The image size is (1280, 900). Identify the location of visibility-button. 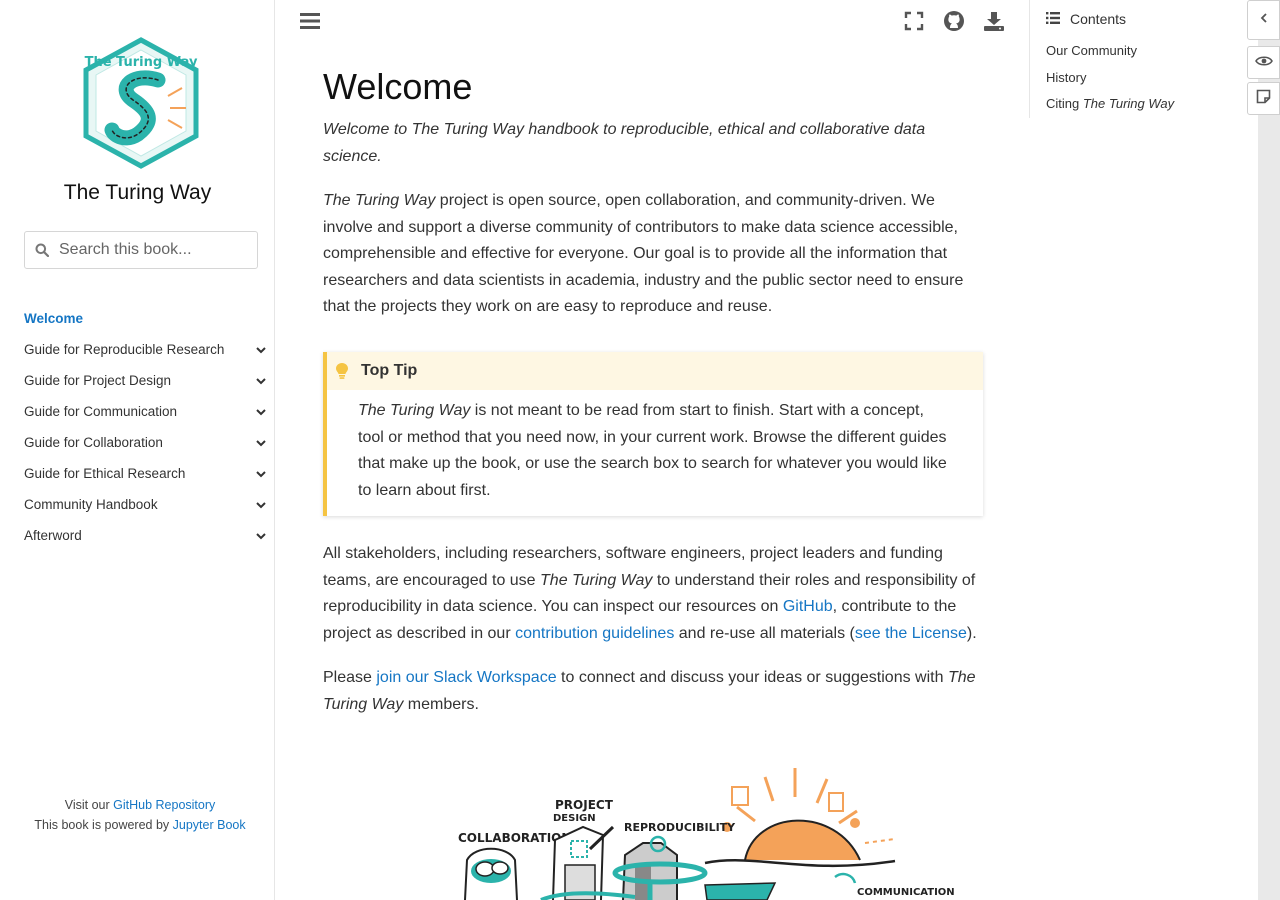
(1263, 62).